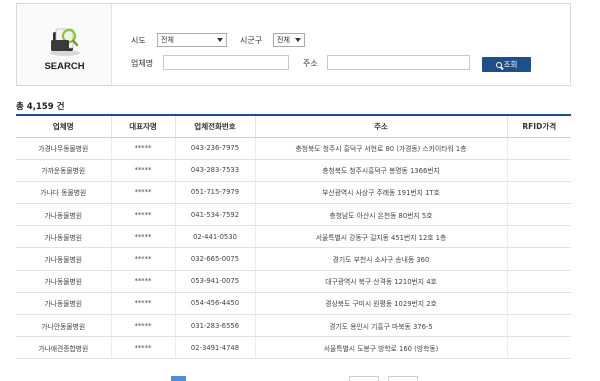 The image size is (600, 381). What do you see at coordinates (214, 281) in the screenshot?
I see `cell-phone: 053-941-0075` at bounding box center [214, 281].